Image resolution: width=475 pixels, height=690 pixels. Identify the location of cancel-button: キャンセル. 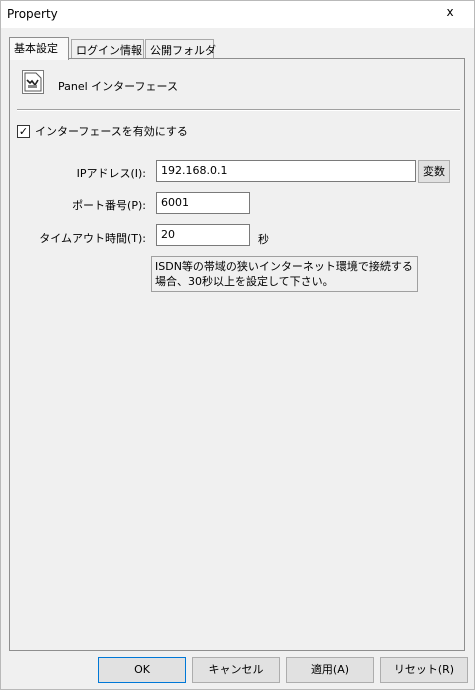
(236, 670).